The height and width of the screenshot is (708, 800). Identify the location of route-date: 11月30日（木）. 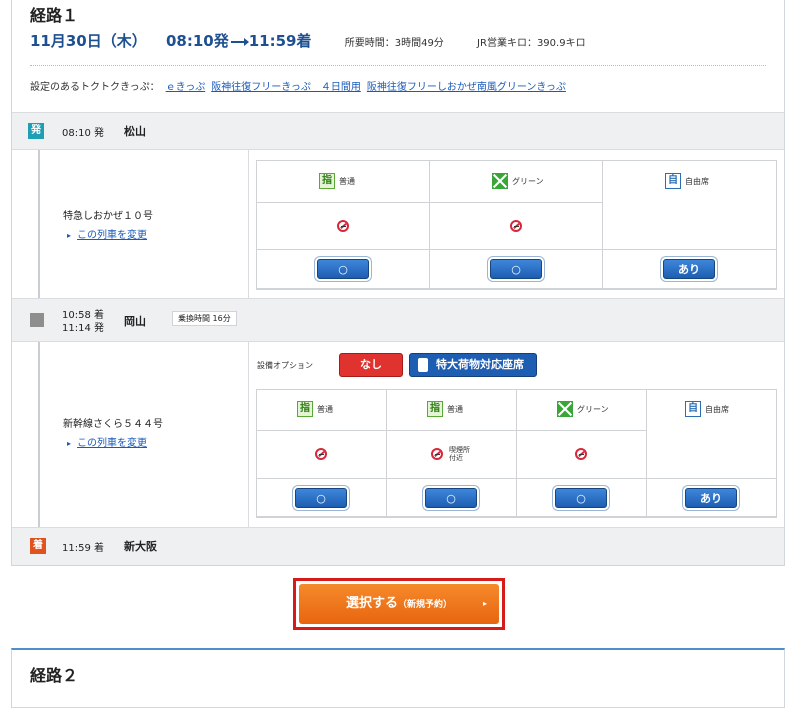
(88, 41).